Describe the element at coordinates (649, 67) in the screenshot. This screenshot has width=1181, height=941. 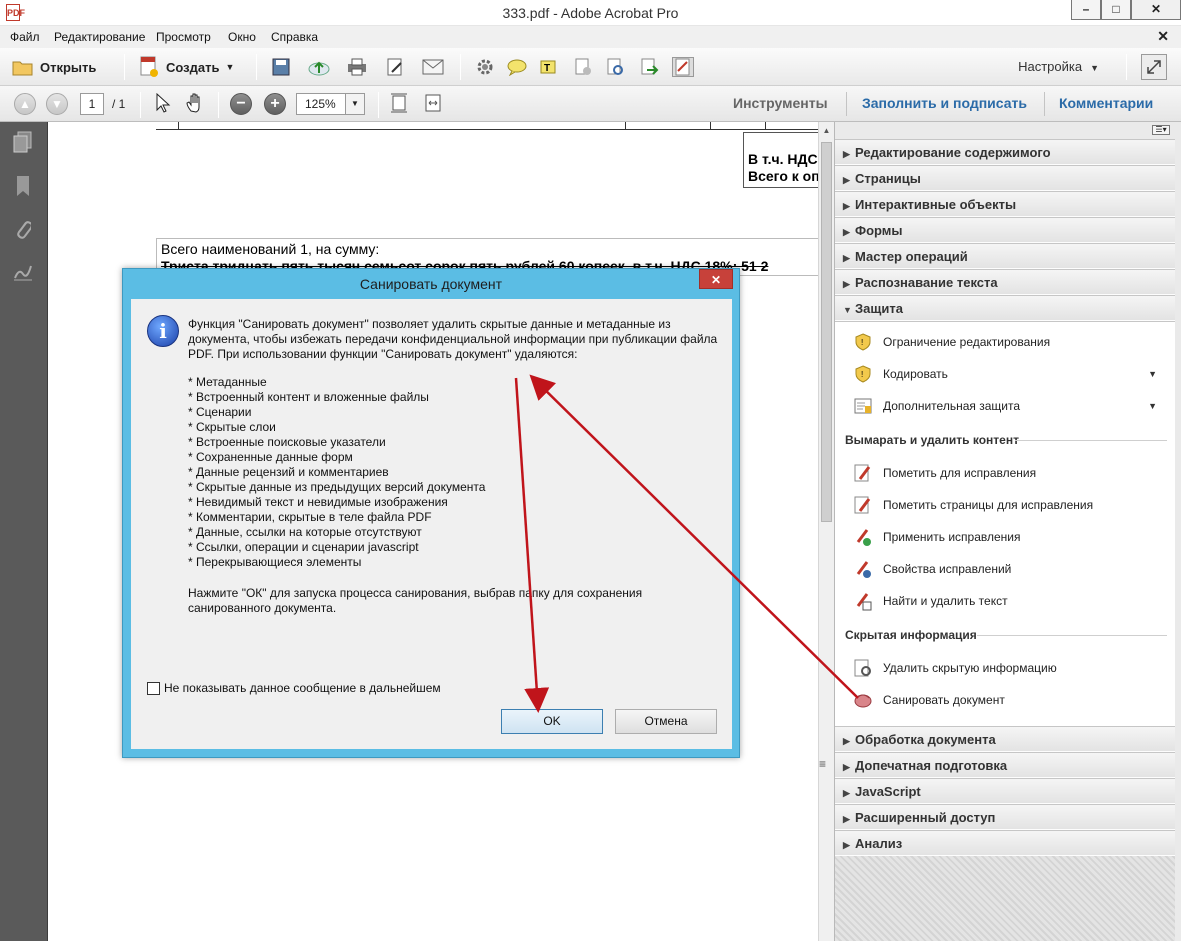
I see `export-icon` at that location.